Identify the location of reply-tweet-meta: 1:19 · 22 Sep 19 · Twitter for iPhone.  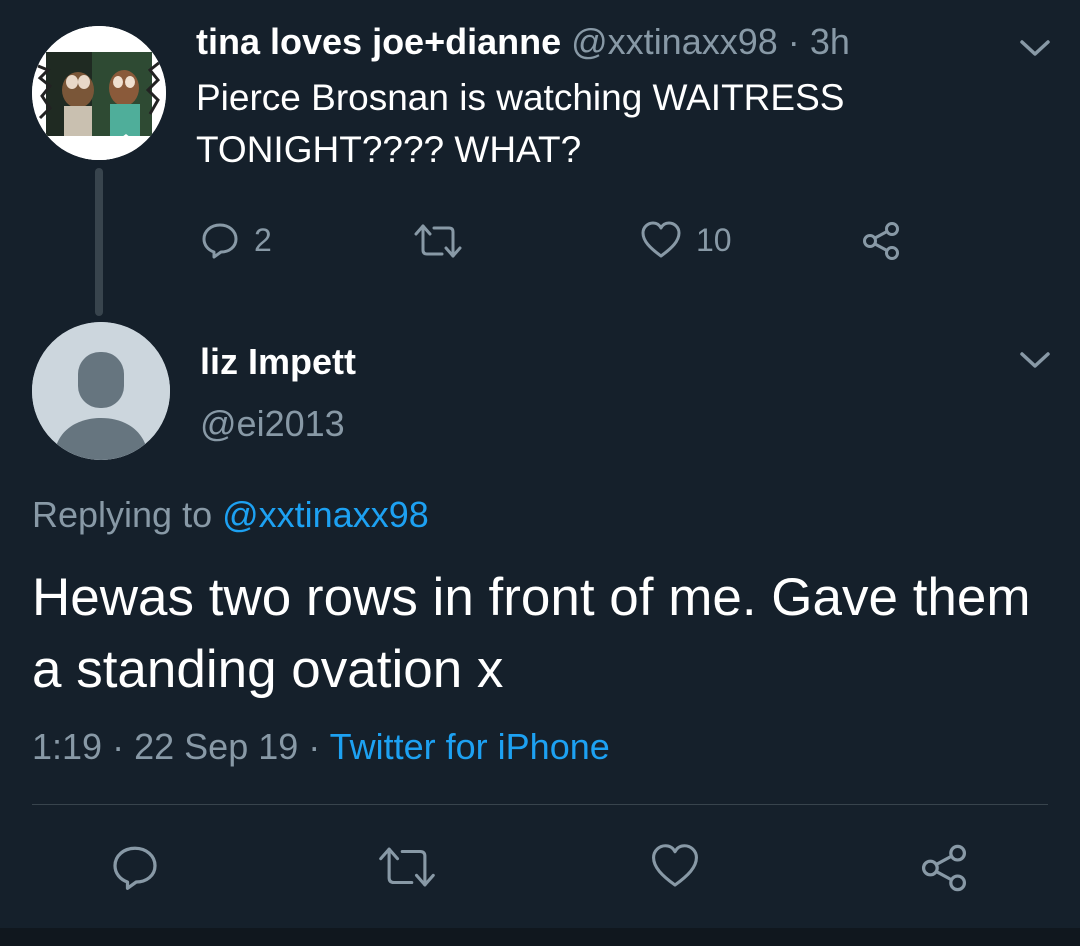
(321, 747).